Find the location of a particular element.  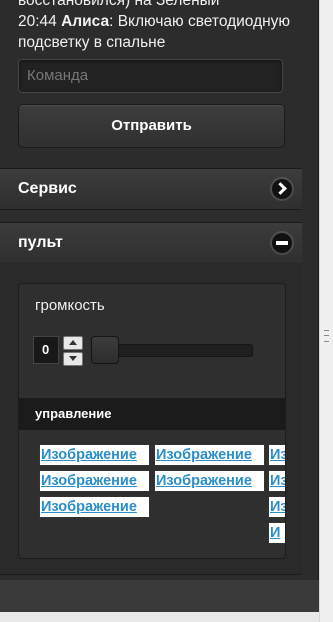

control-header: управление is located at coordinates (152, 414).